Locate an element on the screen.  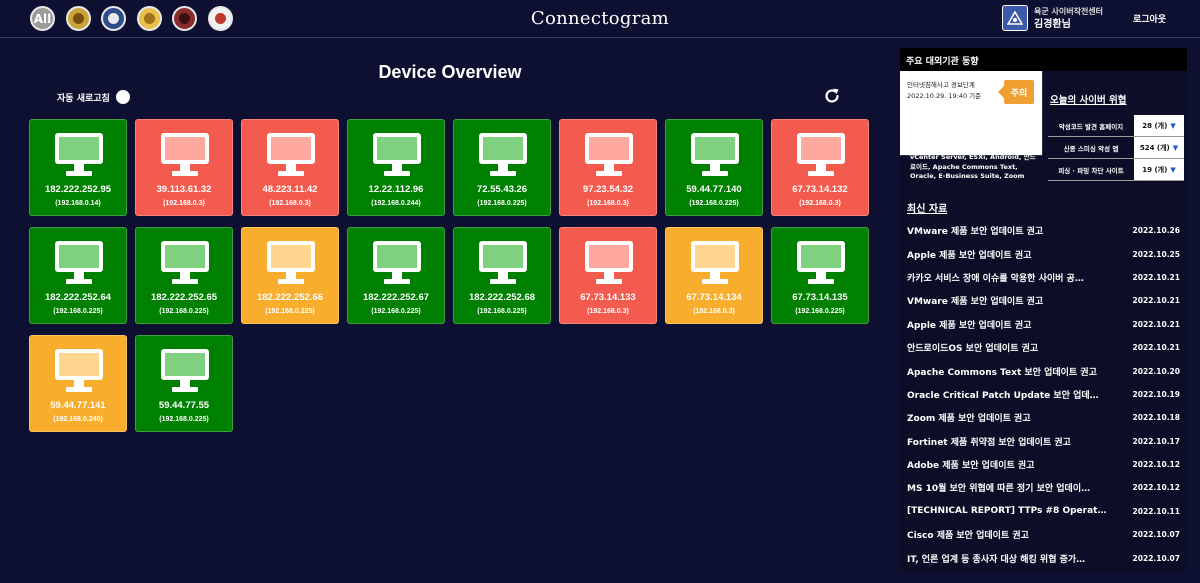
device-card: 39.113.61.32 (192.168.0.3) is located at coordinates (184, 167).